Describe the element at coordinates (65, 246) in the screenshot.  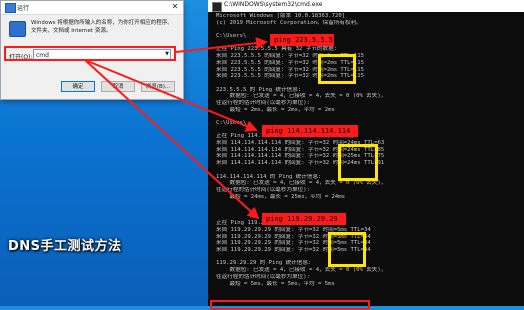
I see `caption: DNS手工测试方法` at that location.